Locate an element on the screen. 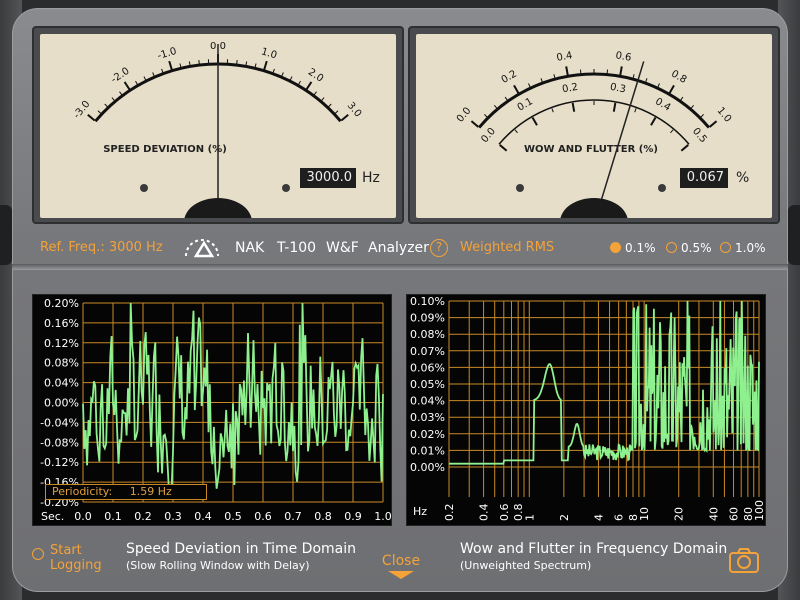  meter-scale-label: 0.3 is located at coordinates (618, 89).